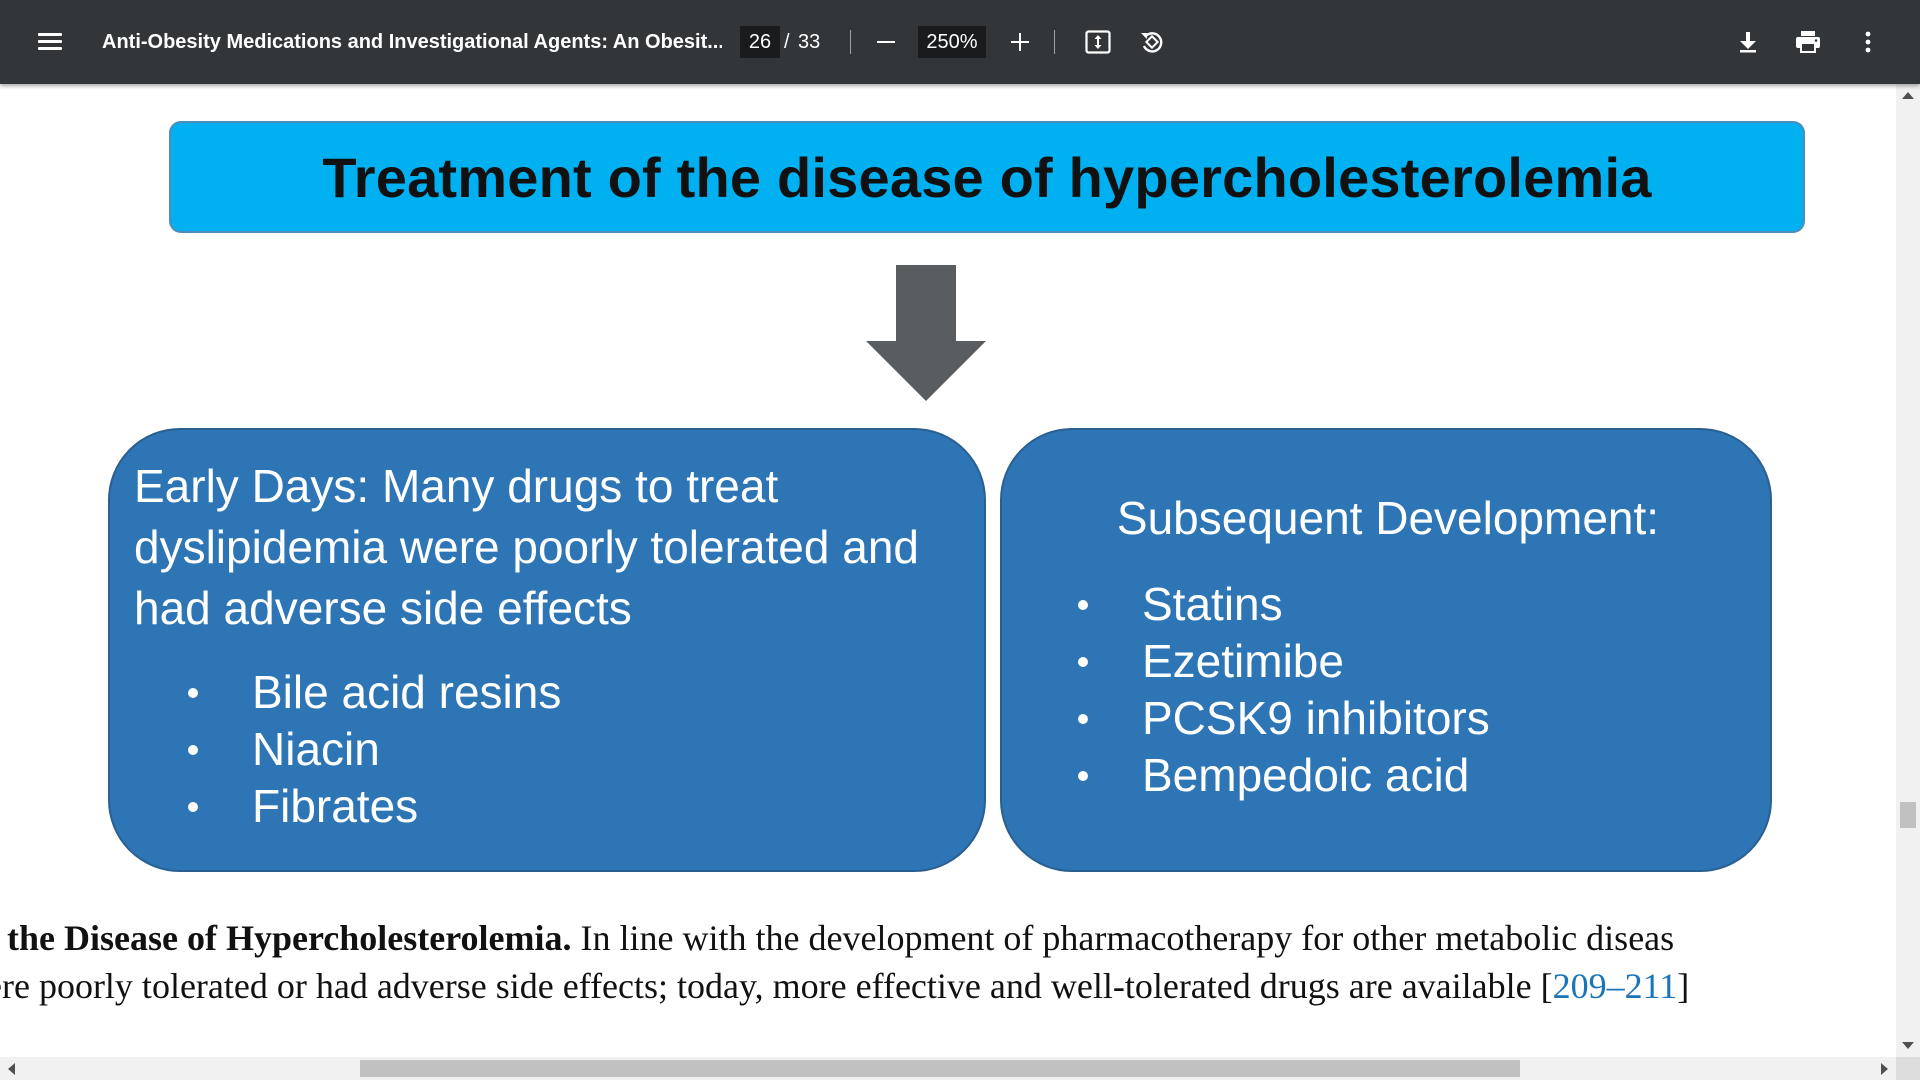  What do you see at coordinates (1884, 1069) in the screenshot?
I see `scroll-right-arrow-icon` at bounding box center [1884, 1069].